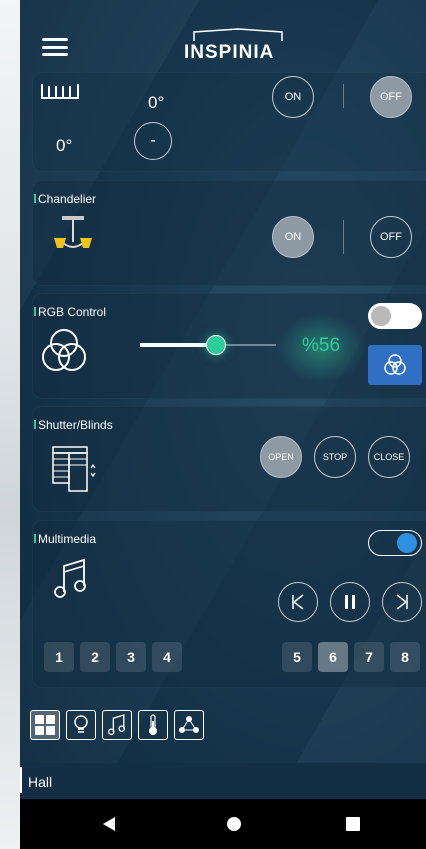 This screenshot has width=426, height=849. I want to click on channel-1-button: 1, so click(59, 657).